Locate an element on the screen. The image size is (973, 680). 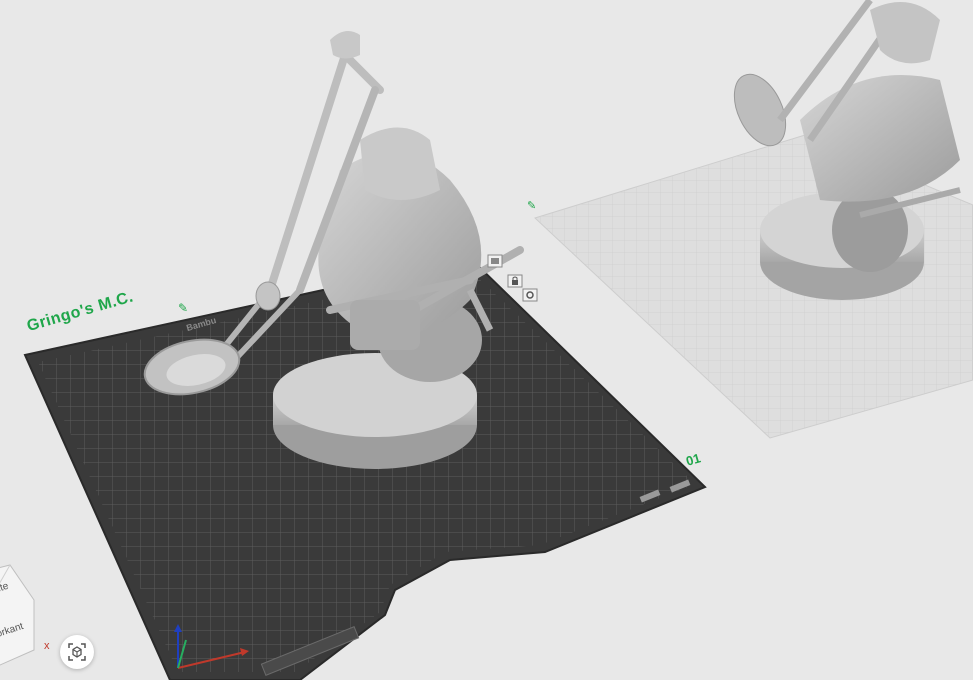
fit-view-icon is located at coordinates (77, 652).